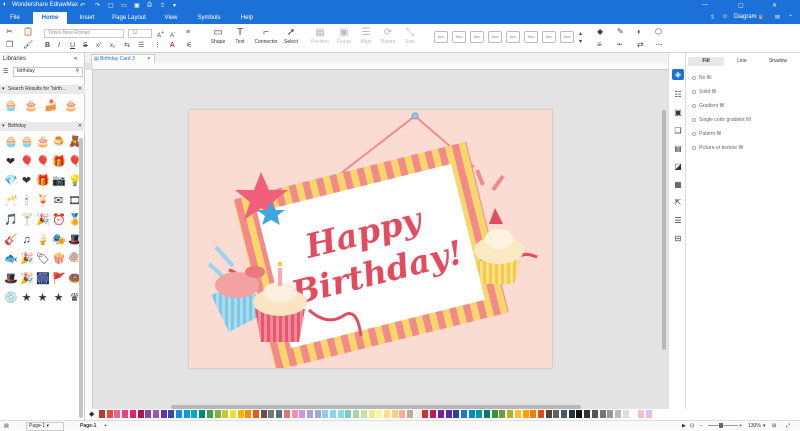  I want to click on clock-icon: ⏰, so click(59, 220).